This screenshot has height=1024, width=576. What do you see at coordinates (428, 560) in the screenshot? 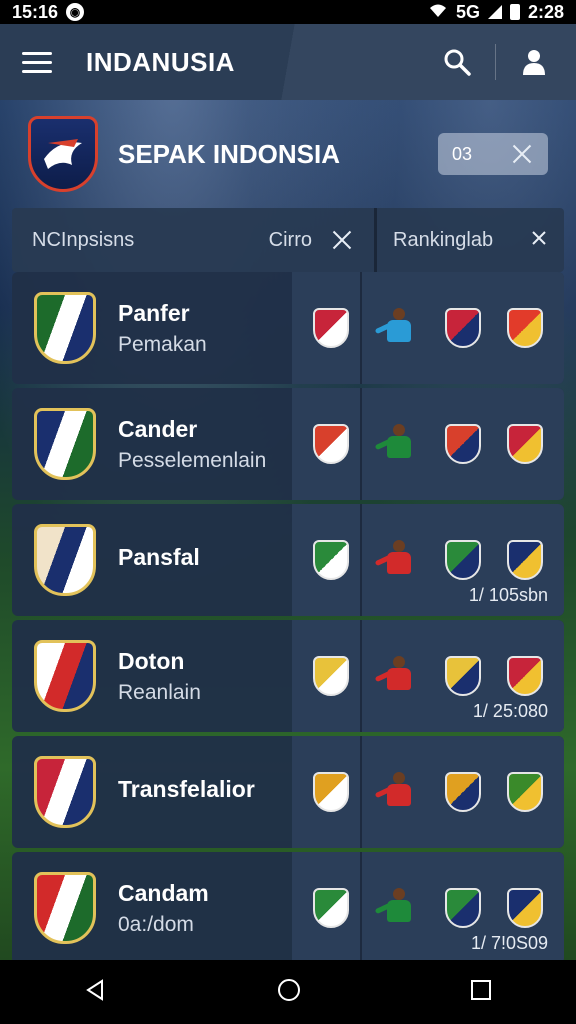
I see `team-card-details: 1/ 105sbn` at bounding box center [428, 560].